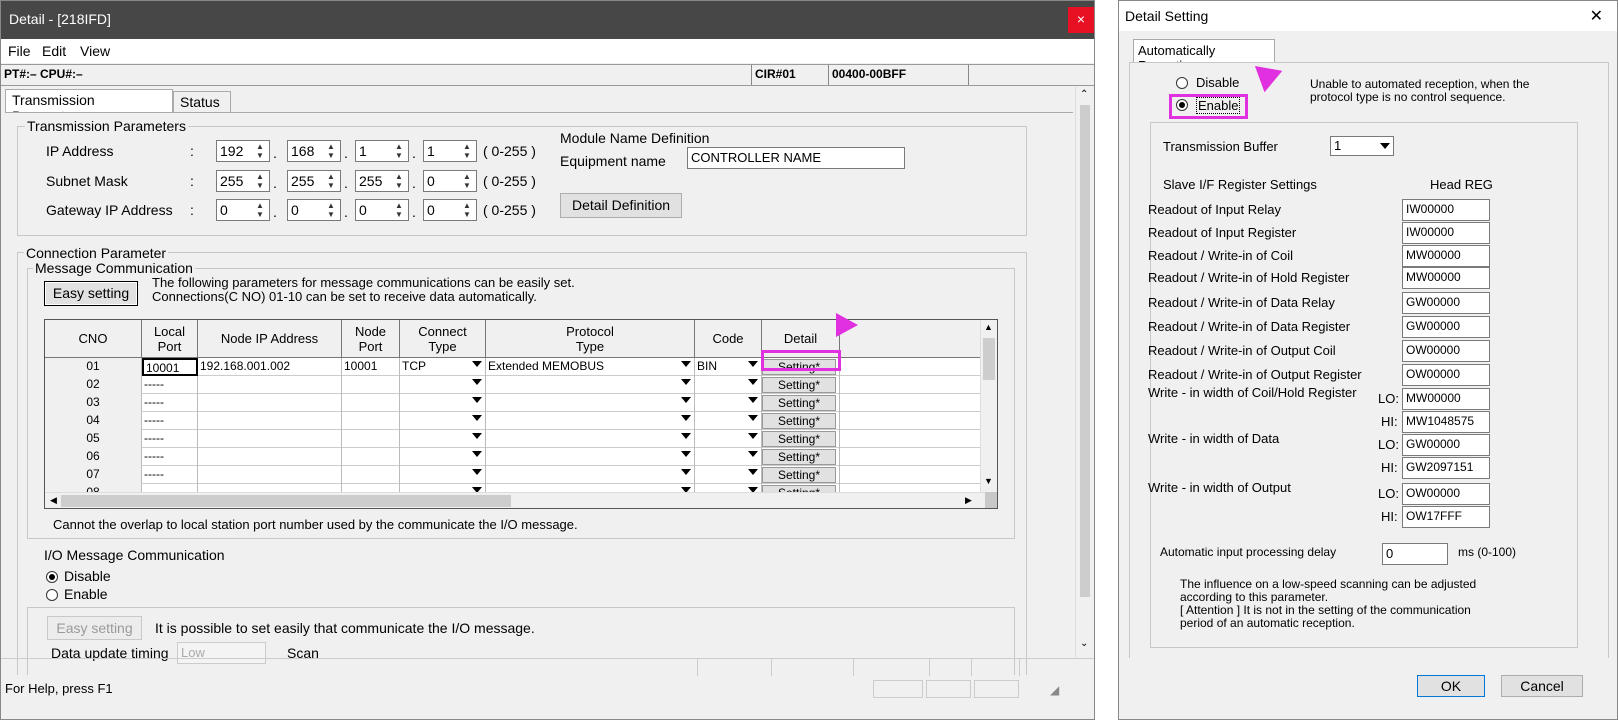  What do you see at coordinates (728, 475) in the screenshot?
I see `cell-code` at bounding box center [728, 475].